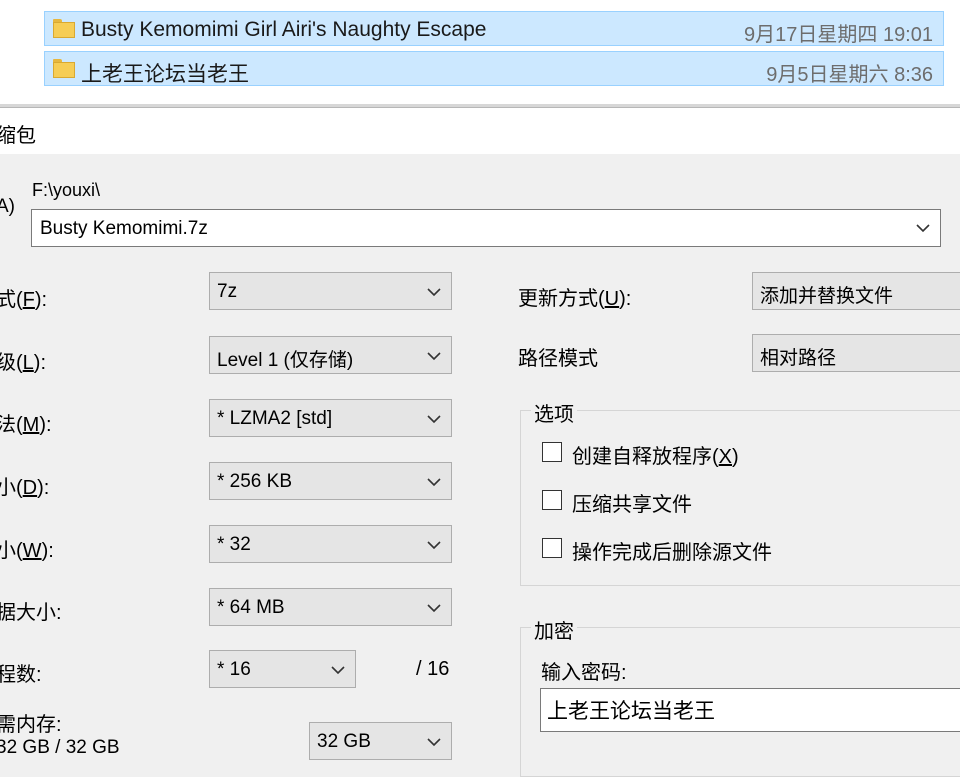 Image resolution: width=960 pixels, height=777 pixels. What do you see at coordinates (31, 725) in the screenshot?
I see `memory-label: 需内存:` at bounding box center [31, 725].